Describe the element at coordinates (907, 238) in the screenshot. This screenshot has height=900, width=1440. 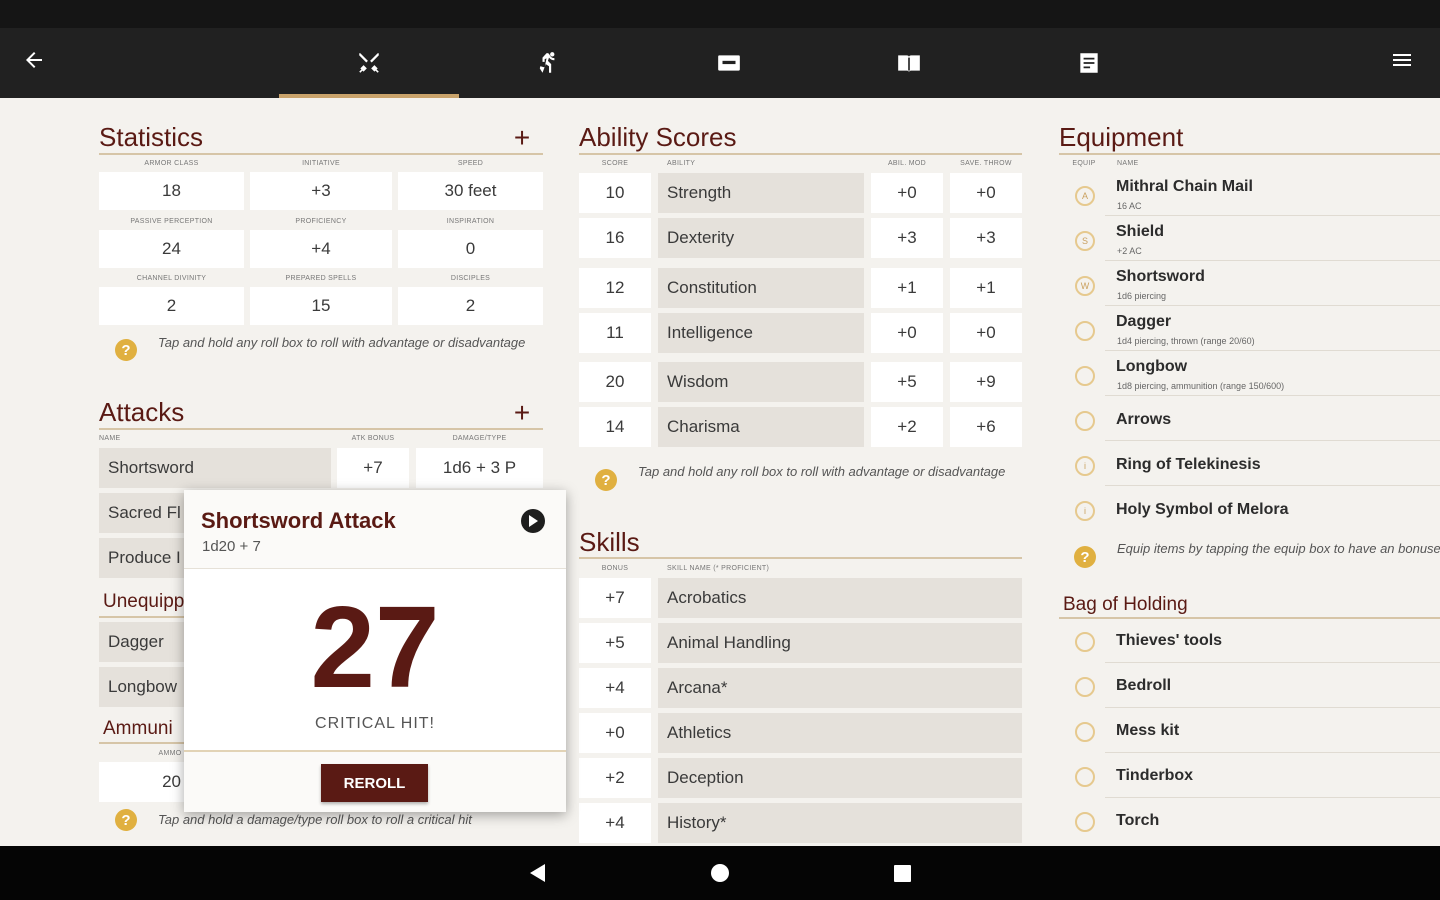
I see `ability-mod-box: +3` at that location.